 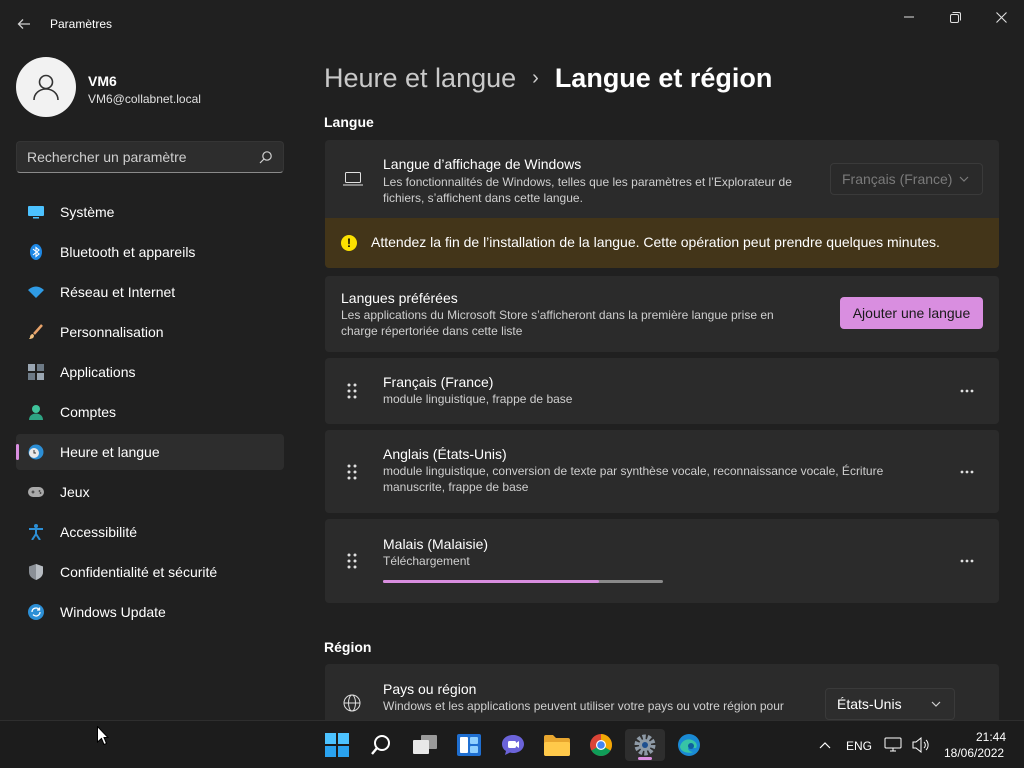 What do you see at coordinates (420, 78) in the screenshot?
I see `breadcrumb-parent: Heure et langue` at bounding box center [420, 78].